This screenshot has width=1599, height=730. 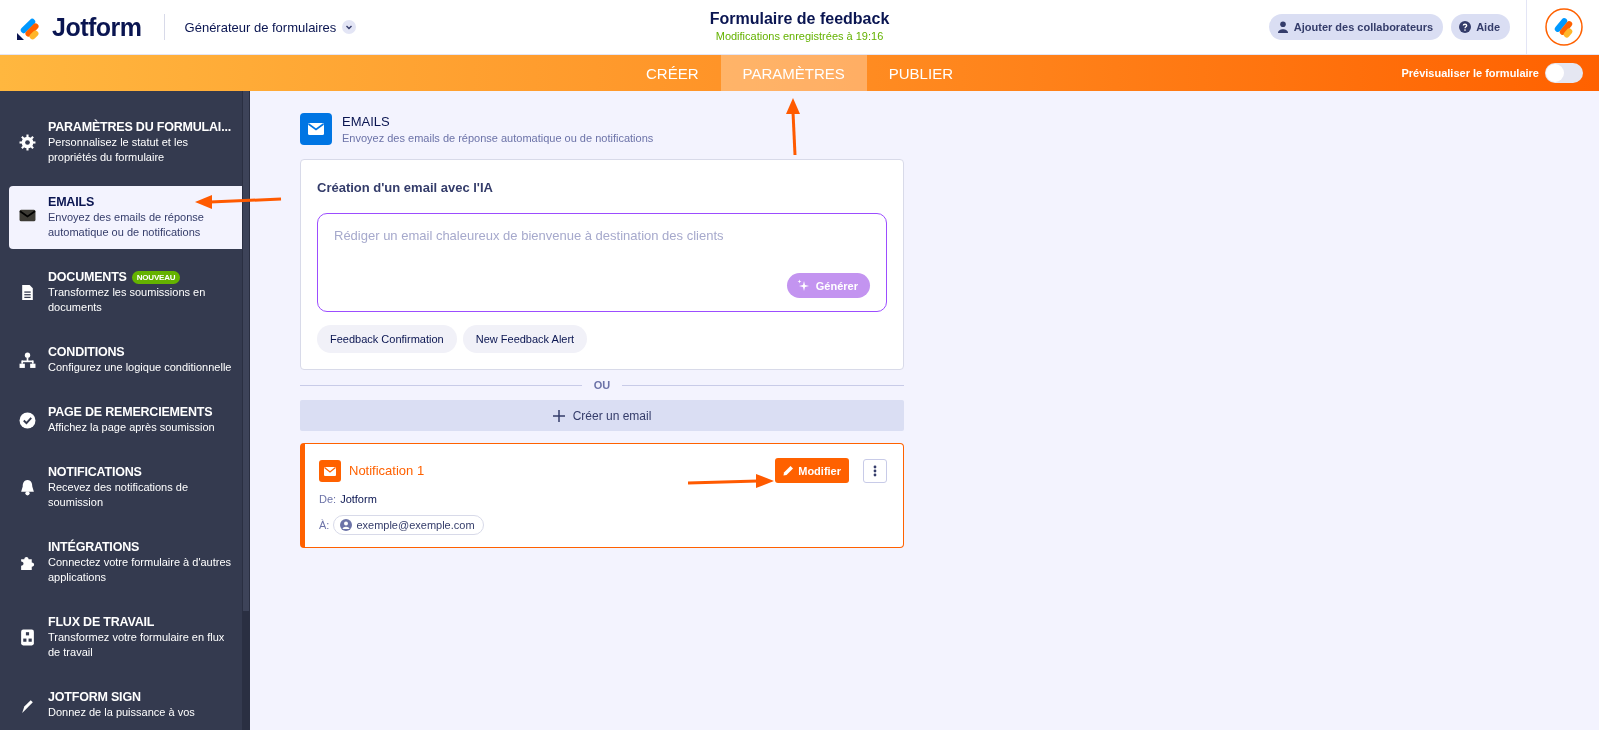 What do you see at coordinates (387, 470) in the screenshot?
I see `notification-title: Notification 1` at bounding box center [387, 470].